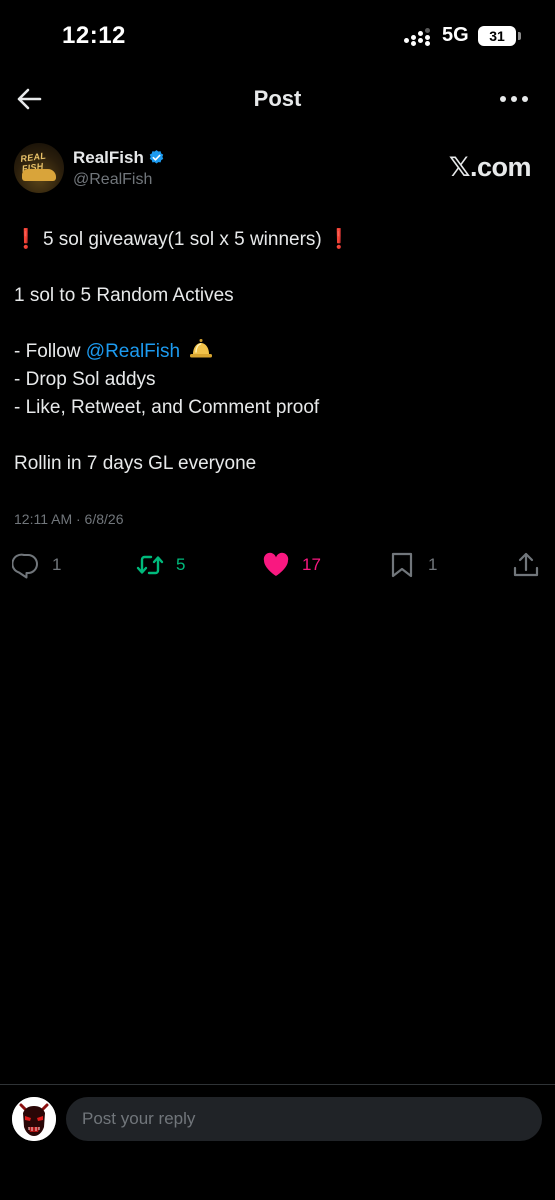  Describe the element at coordinates (68, 519) in the screenshot. I see `post-timestamp: 12:11 AM · 6/8/26` at that location.